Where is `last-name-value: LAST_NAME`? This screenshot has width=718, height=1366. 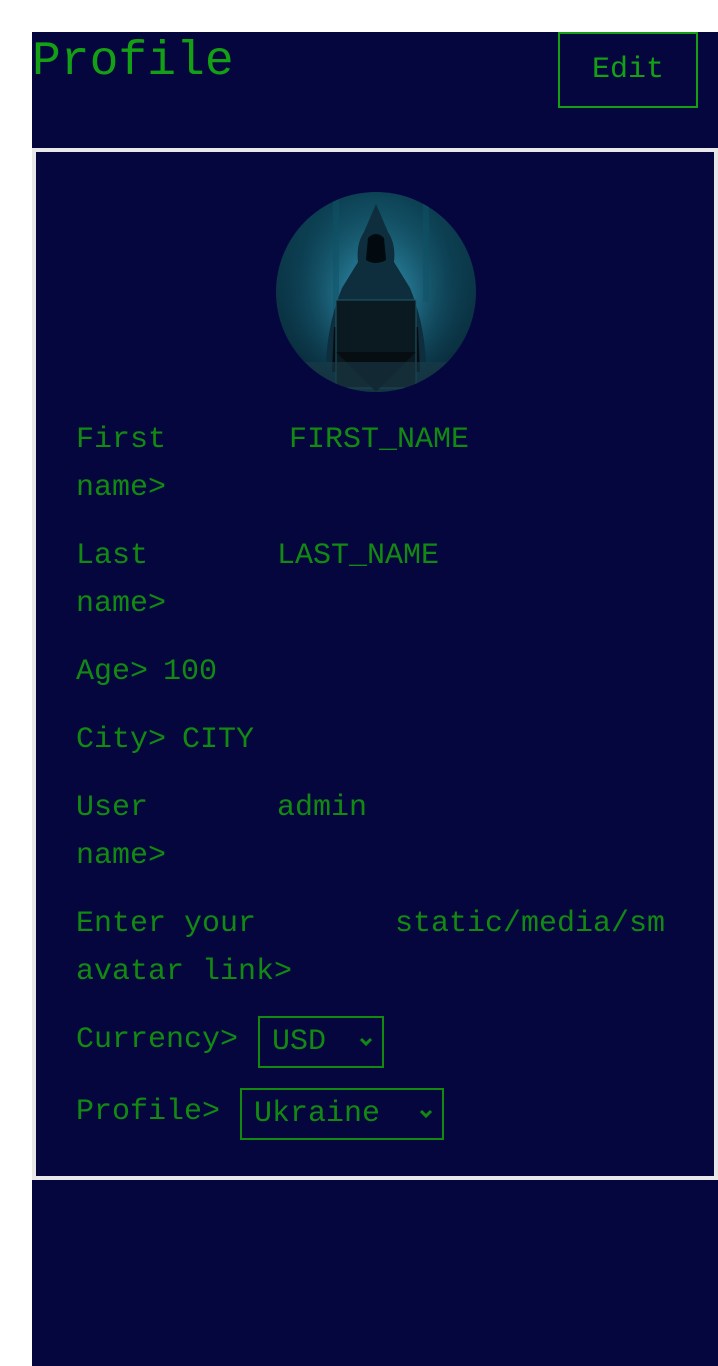
last-name-value: LAST_NAME is located at coordinates (358, 556).